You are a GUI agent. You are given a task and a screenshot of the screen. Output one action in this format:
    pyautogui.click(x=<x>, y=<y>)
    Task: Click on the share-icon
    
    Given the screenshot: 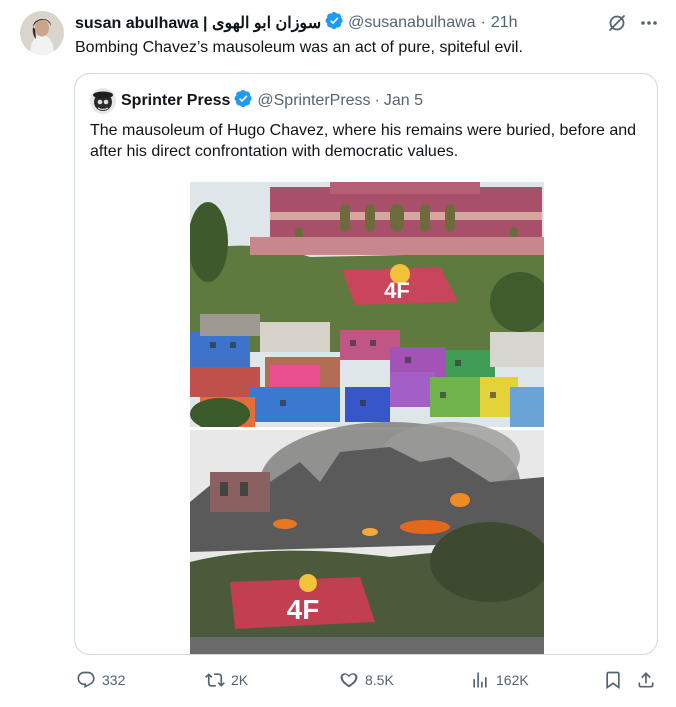 What is the action you would take?
    pyautogui.click(x=646, y=680)
    